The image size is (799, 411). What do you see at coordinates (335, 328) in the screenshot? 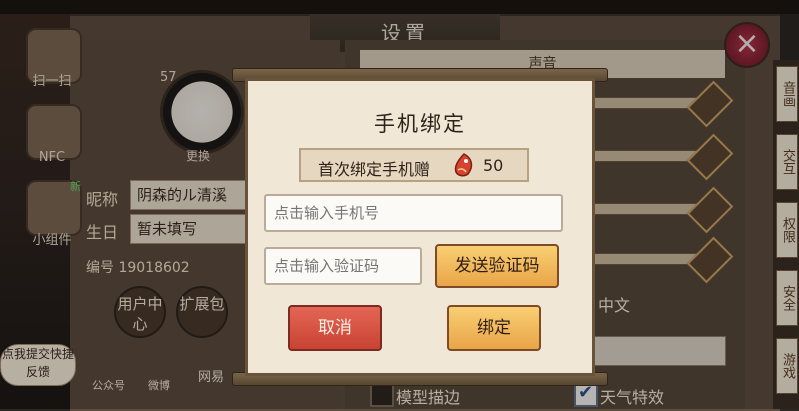
I see `cancel-button: 取消` at bounding box center [335, 328].